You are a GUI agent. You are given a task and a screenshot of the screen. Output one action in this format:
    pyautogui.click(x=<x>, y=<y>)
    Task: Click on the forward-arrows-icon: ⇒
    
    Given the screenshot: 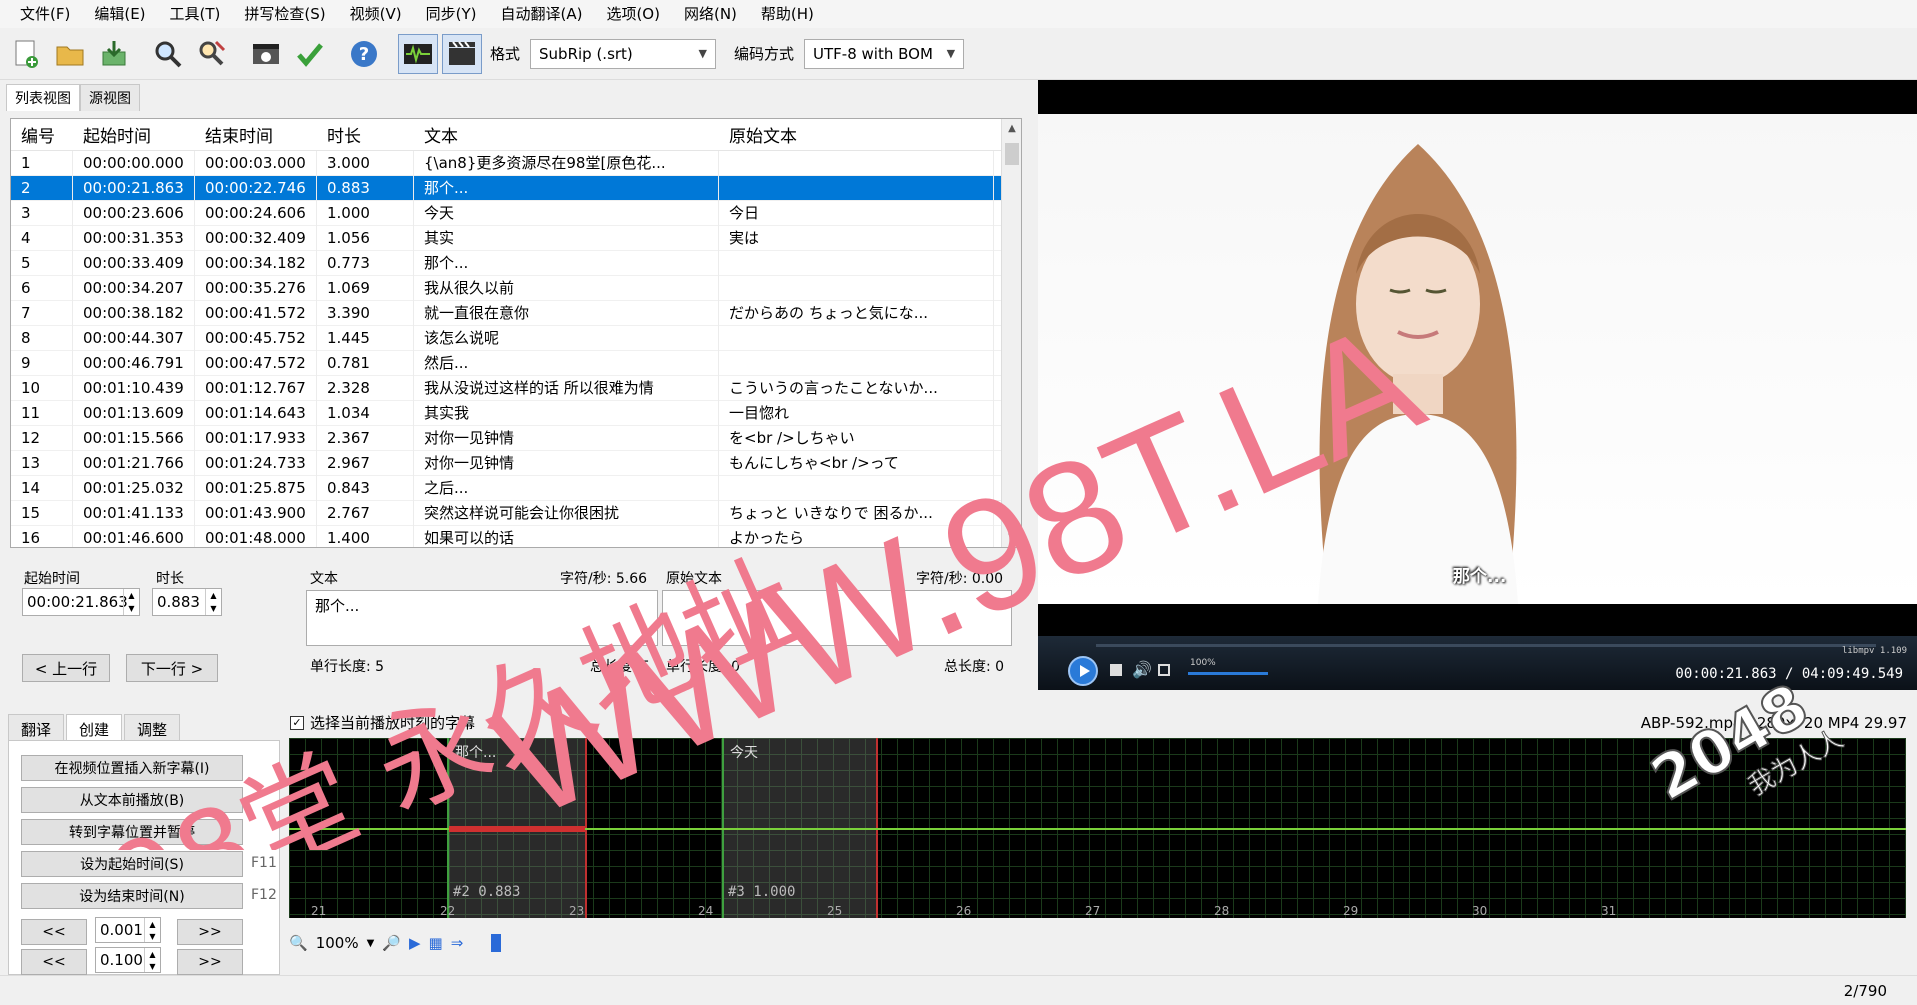 What is the action you would take?
    pyautogui.click(x=457, y=943)
    